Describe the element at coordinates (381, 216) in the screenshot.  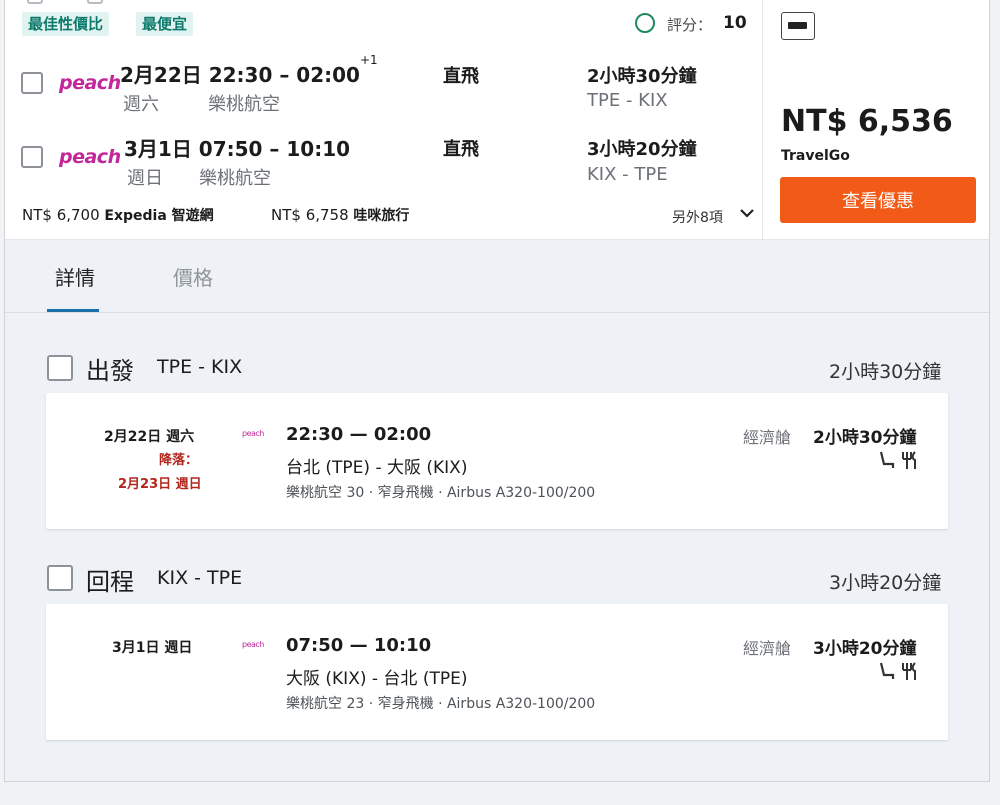
I see `alt-price-provider: 哇咪旅行` at that location.